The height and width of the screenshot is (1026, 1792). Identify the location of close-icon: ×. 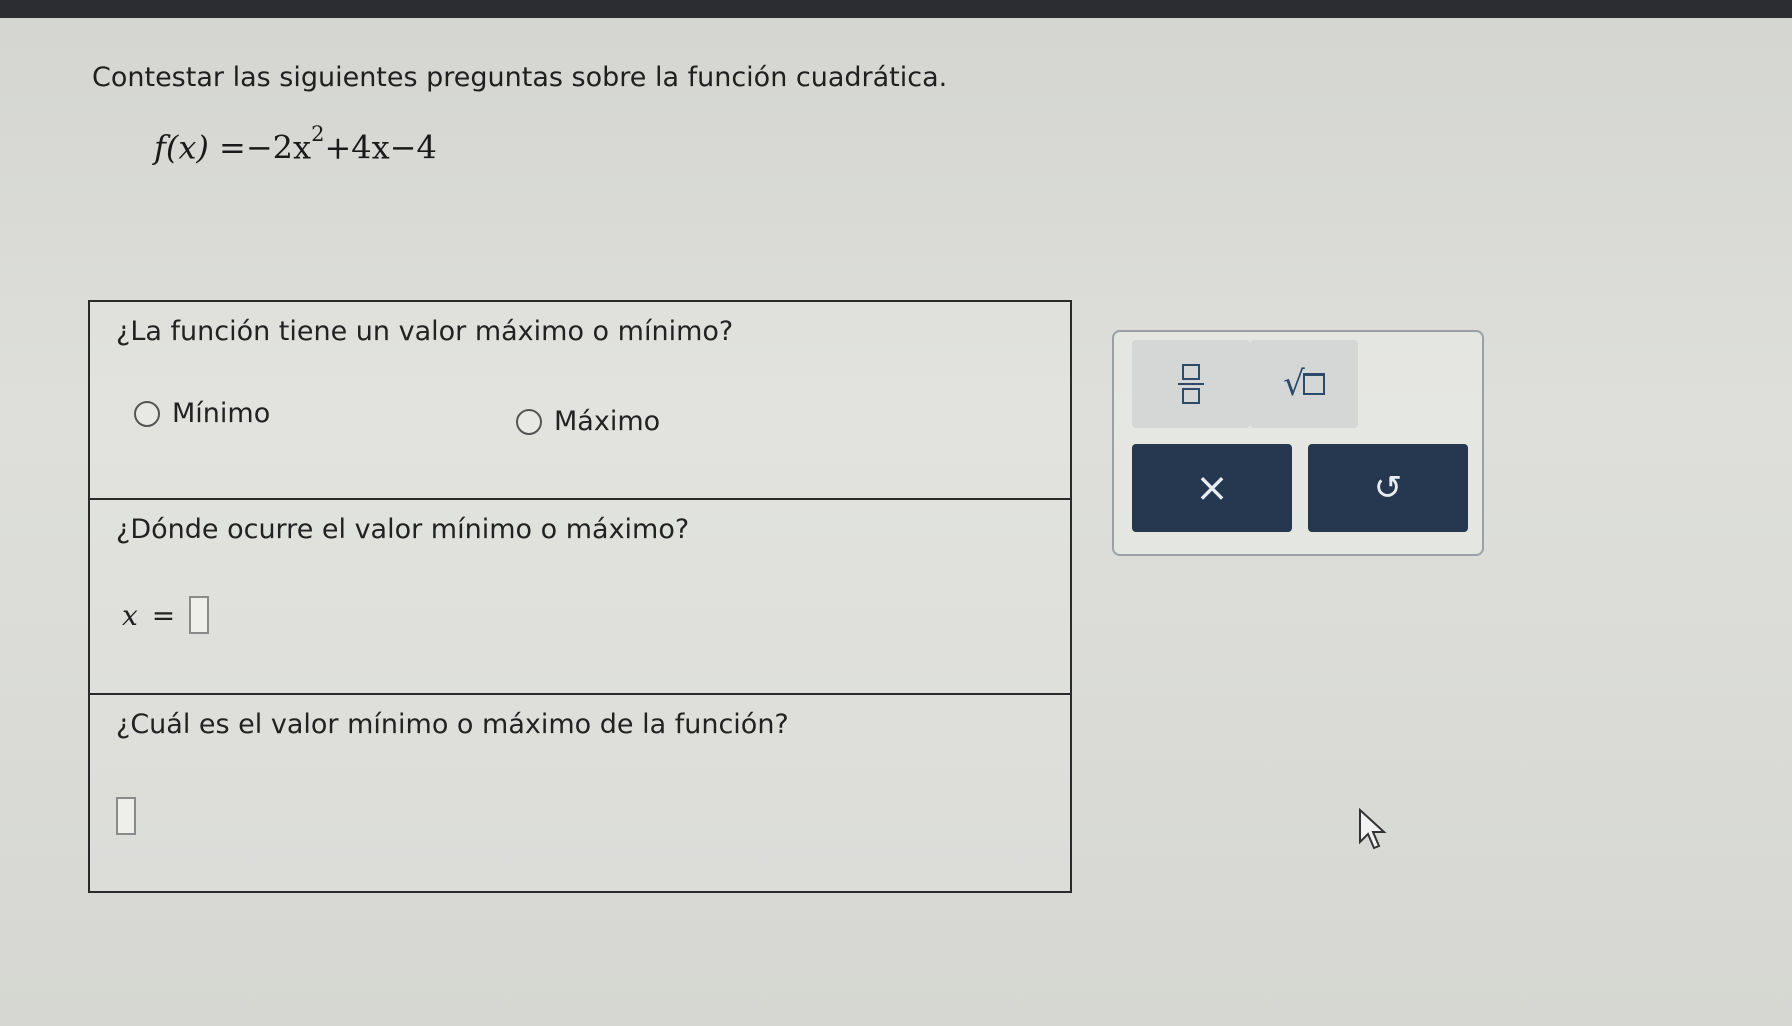
(1212, 488).